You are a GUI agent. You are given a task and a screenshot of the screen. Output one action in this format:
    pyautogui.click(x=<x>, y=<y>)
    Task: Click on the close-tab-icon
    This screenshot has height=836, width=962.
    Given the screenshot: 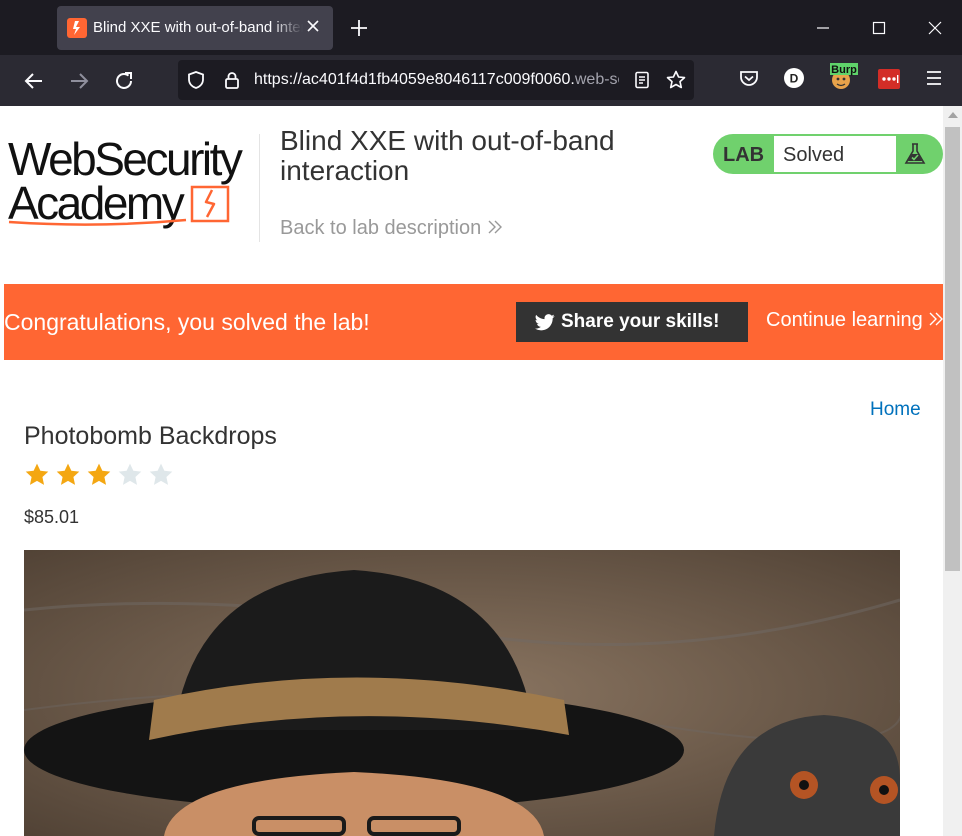 What is the action you would take?
    pyautogui.click(x=313, y=26)
    